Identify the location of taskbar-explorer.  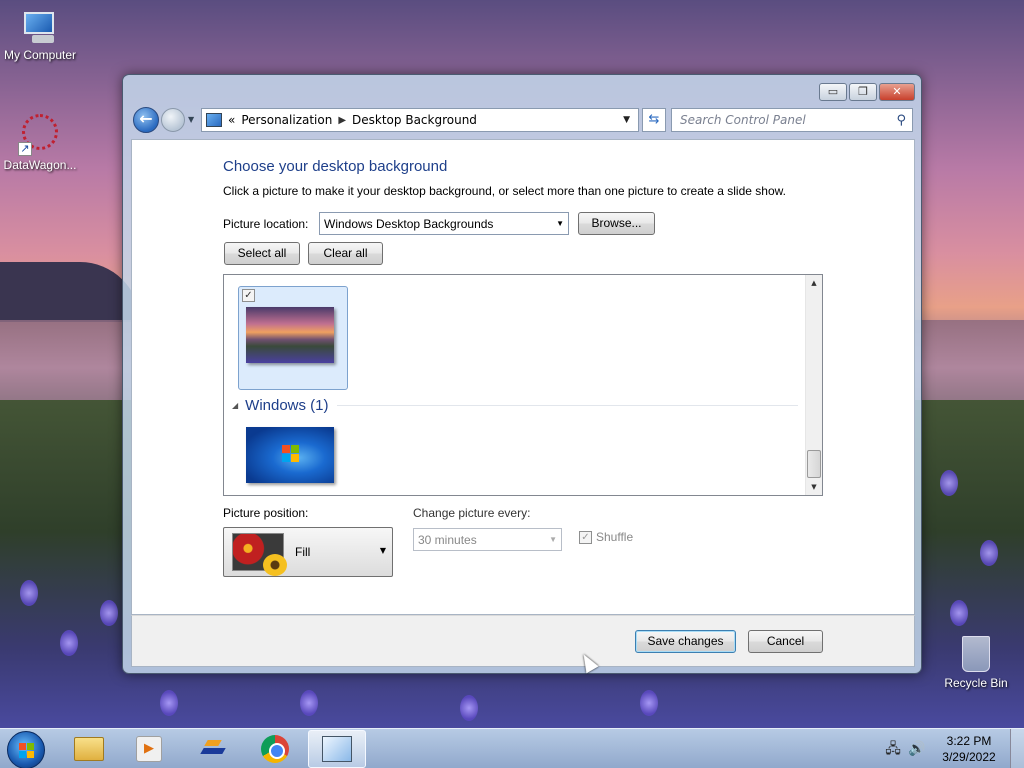
(89, 749).